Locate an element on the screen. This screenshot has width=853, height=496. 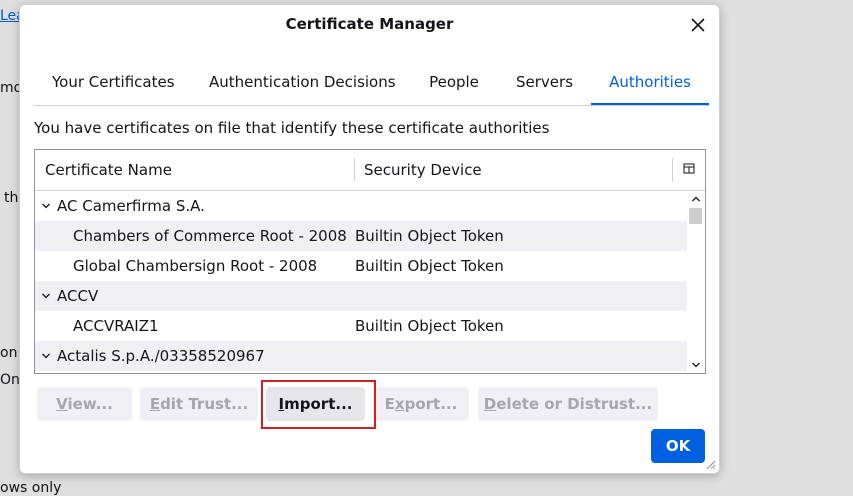
tree-scrollbar is located at coordinates (695, 282).